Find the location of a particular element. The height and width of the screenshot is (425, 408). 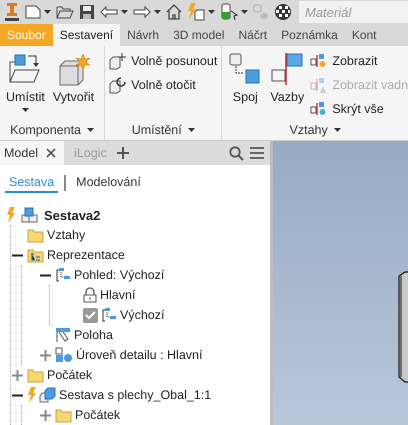

tree-item: Úroveň detailu : Hlavní is located at coordinates (139, 355).